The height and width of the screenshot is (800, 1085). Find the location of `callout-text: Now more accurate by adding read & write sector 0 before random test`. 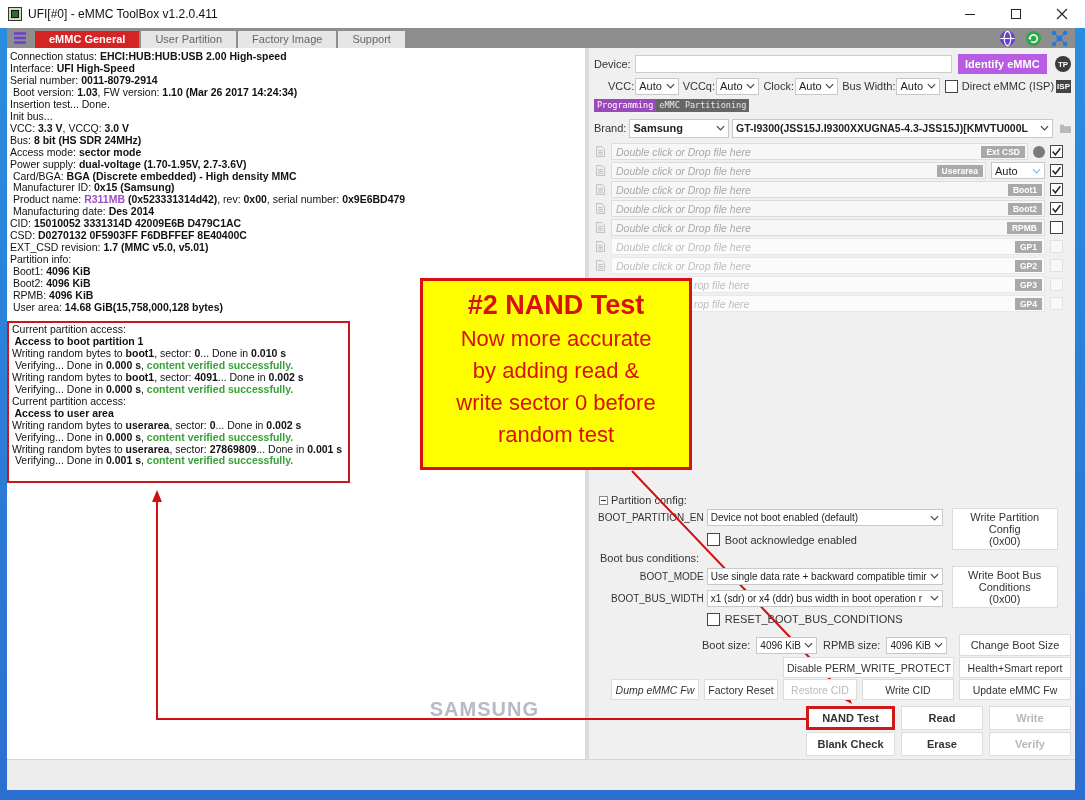

callout-text: Now more accurate by adding read & write sector 0 before random test is located at coordinates (556, 387).